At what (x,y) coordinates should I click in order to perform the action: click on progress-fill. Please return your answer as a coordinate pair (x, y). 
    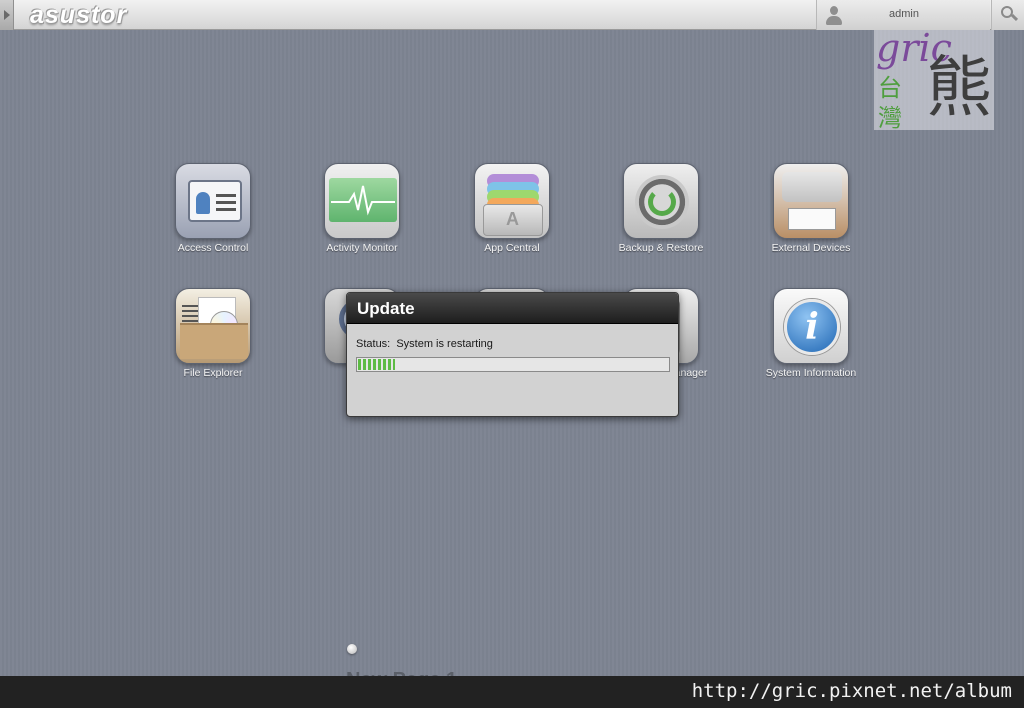
    Looking at the image, I should click on (376, 364).